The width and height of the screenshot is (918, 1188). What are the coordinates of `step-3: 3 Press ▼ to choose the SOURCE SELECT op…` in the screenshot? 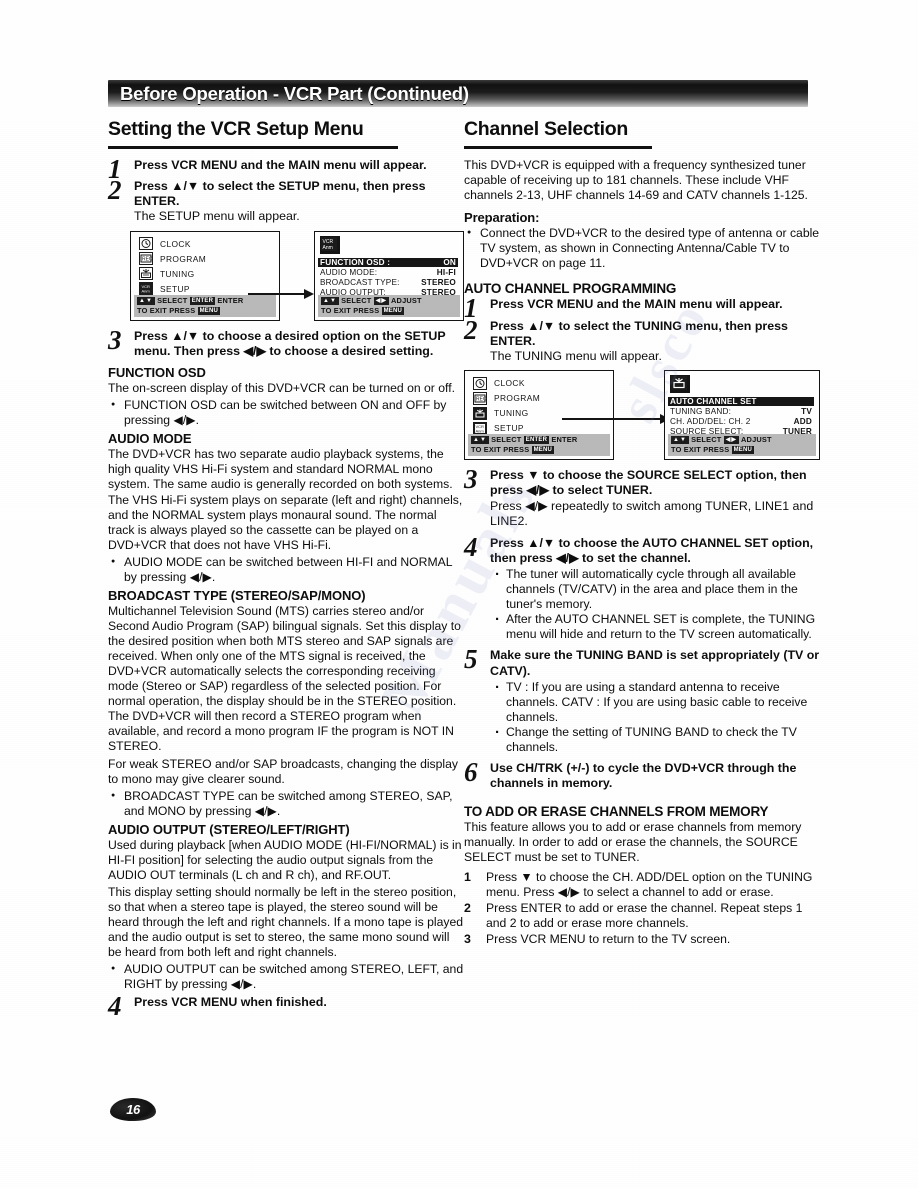 It's located at (642, 496).